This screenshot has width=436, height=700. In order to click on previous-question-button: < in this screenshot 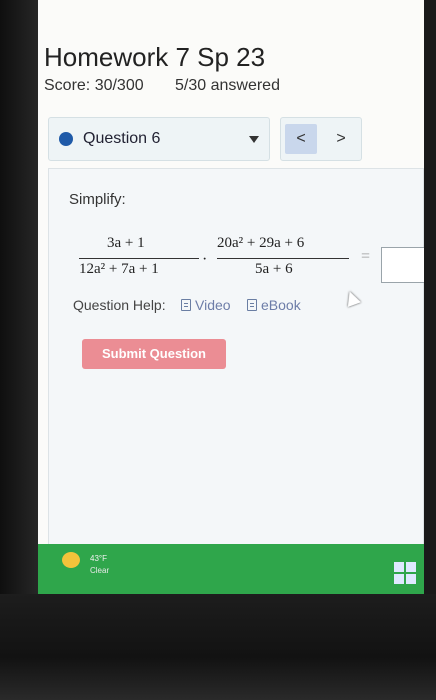, I will do `click(301, 139)`.